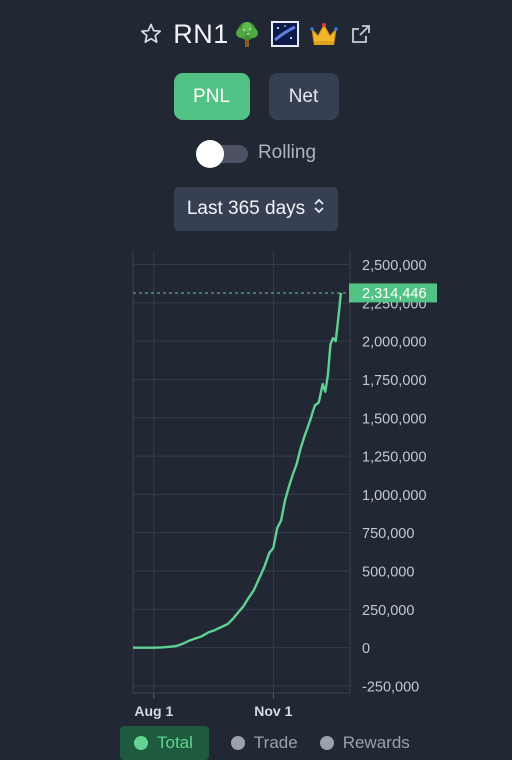 The image size is (512, 760). Describe the element at coordinates (284, 34) in the screenshot. I see `night-sky-badge-icon` at that location.